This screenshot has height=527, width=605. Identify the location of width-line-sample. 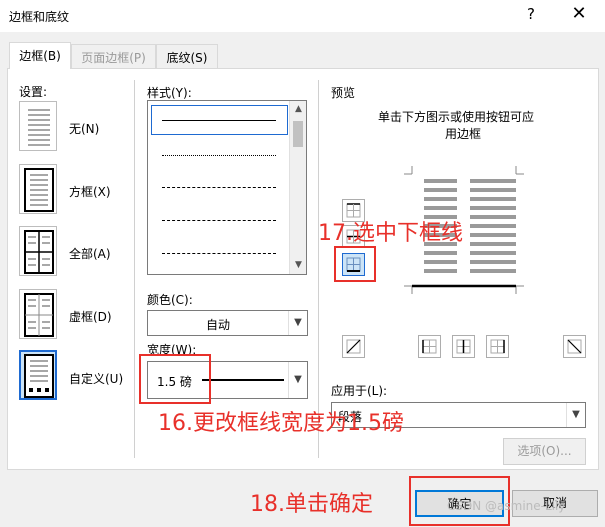
(243, 380).